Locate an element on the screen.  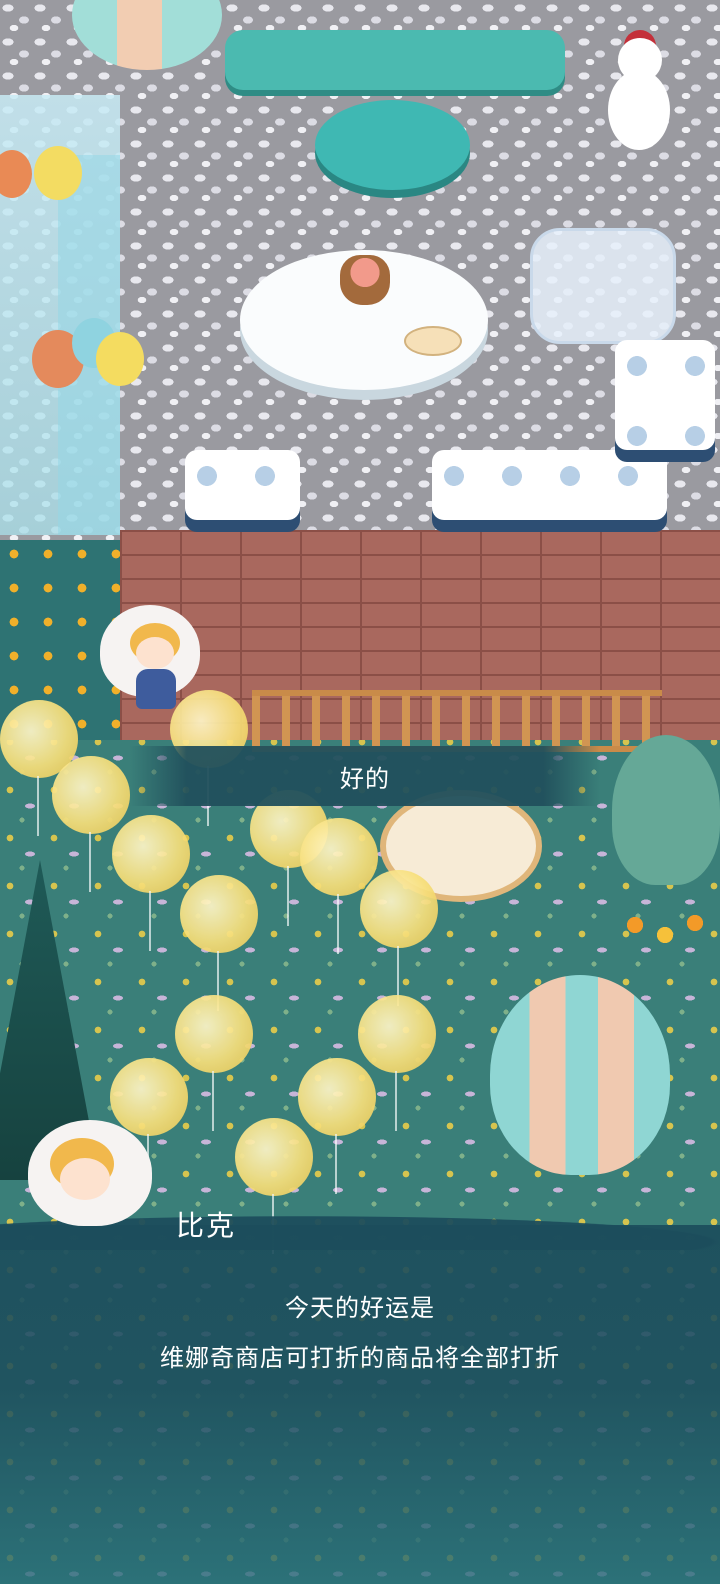
flower-pot is located at coordinates (365, 280).